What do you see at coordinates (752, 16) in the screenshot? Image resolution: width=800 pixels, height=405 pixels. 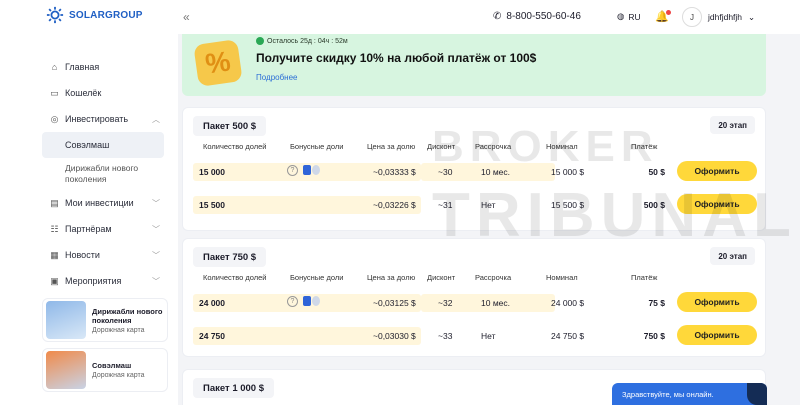 I see `chevron-down-icon: ⌄` at bounding box center [752, 16].